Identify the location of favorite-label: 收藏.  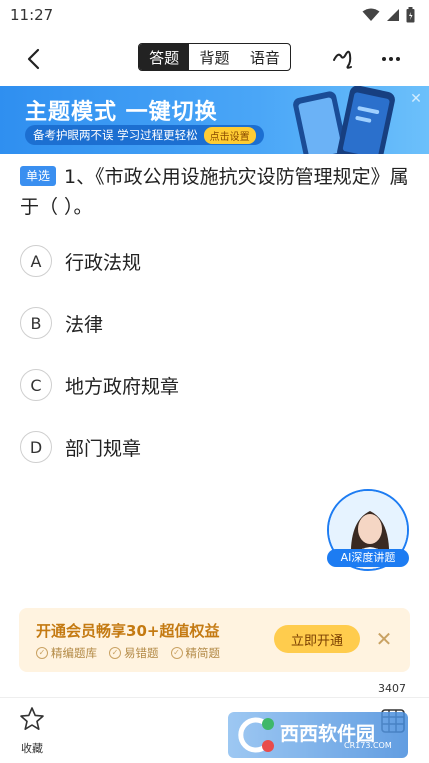
(32, 748).